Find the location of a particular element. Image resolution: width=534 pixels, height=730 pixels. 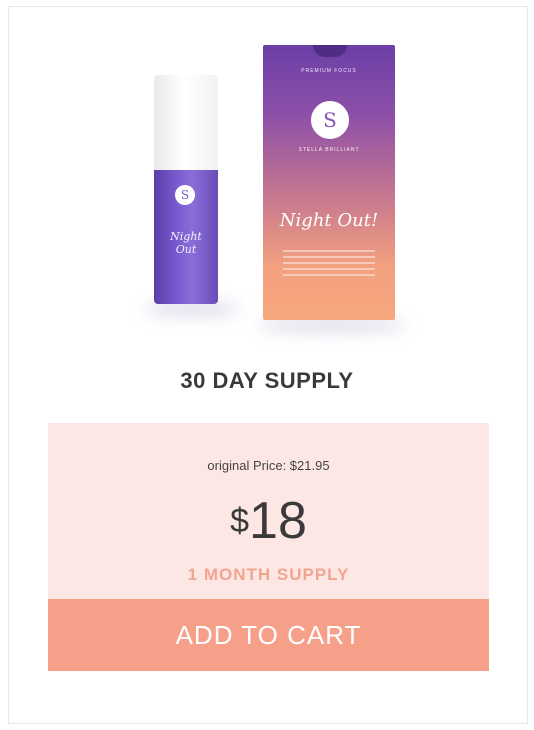

currency-symbol: $ is located at coordinates (240, 521).